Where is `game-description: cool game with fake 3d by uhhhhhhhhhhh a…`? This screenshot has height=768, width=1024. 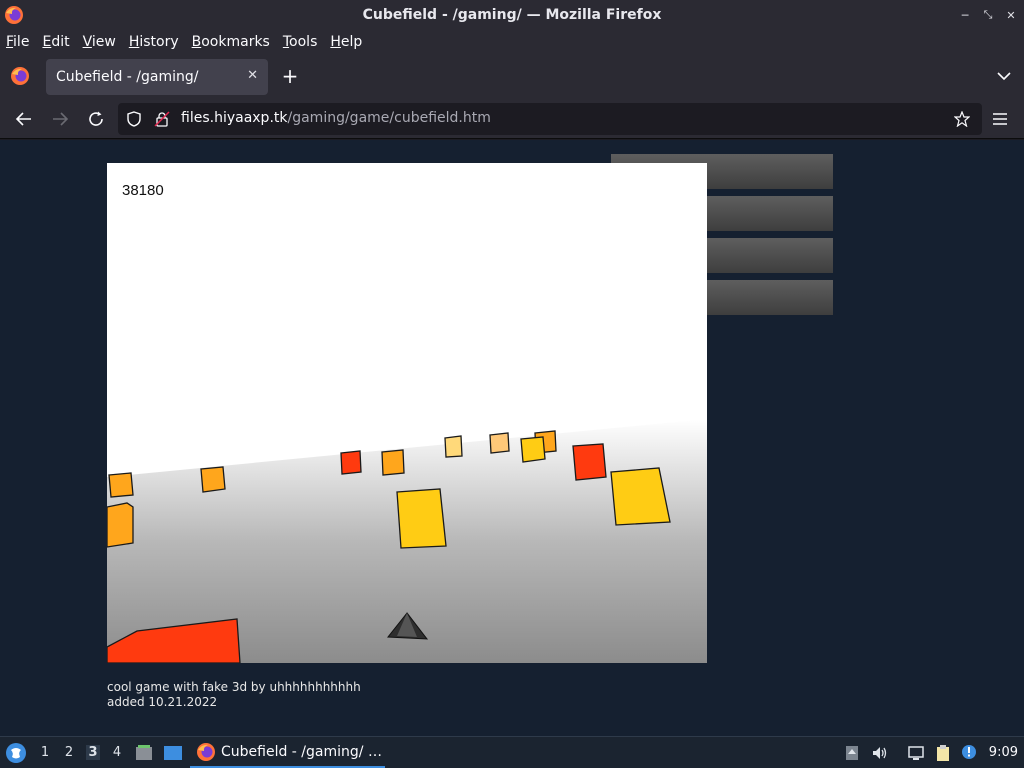 game-description: cool game with fake 3d by uhhhhhhhhhhh a… is located at coordinates (234, 695).